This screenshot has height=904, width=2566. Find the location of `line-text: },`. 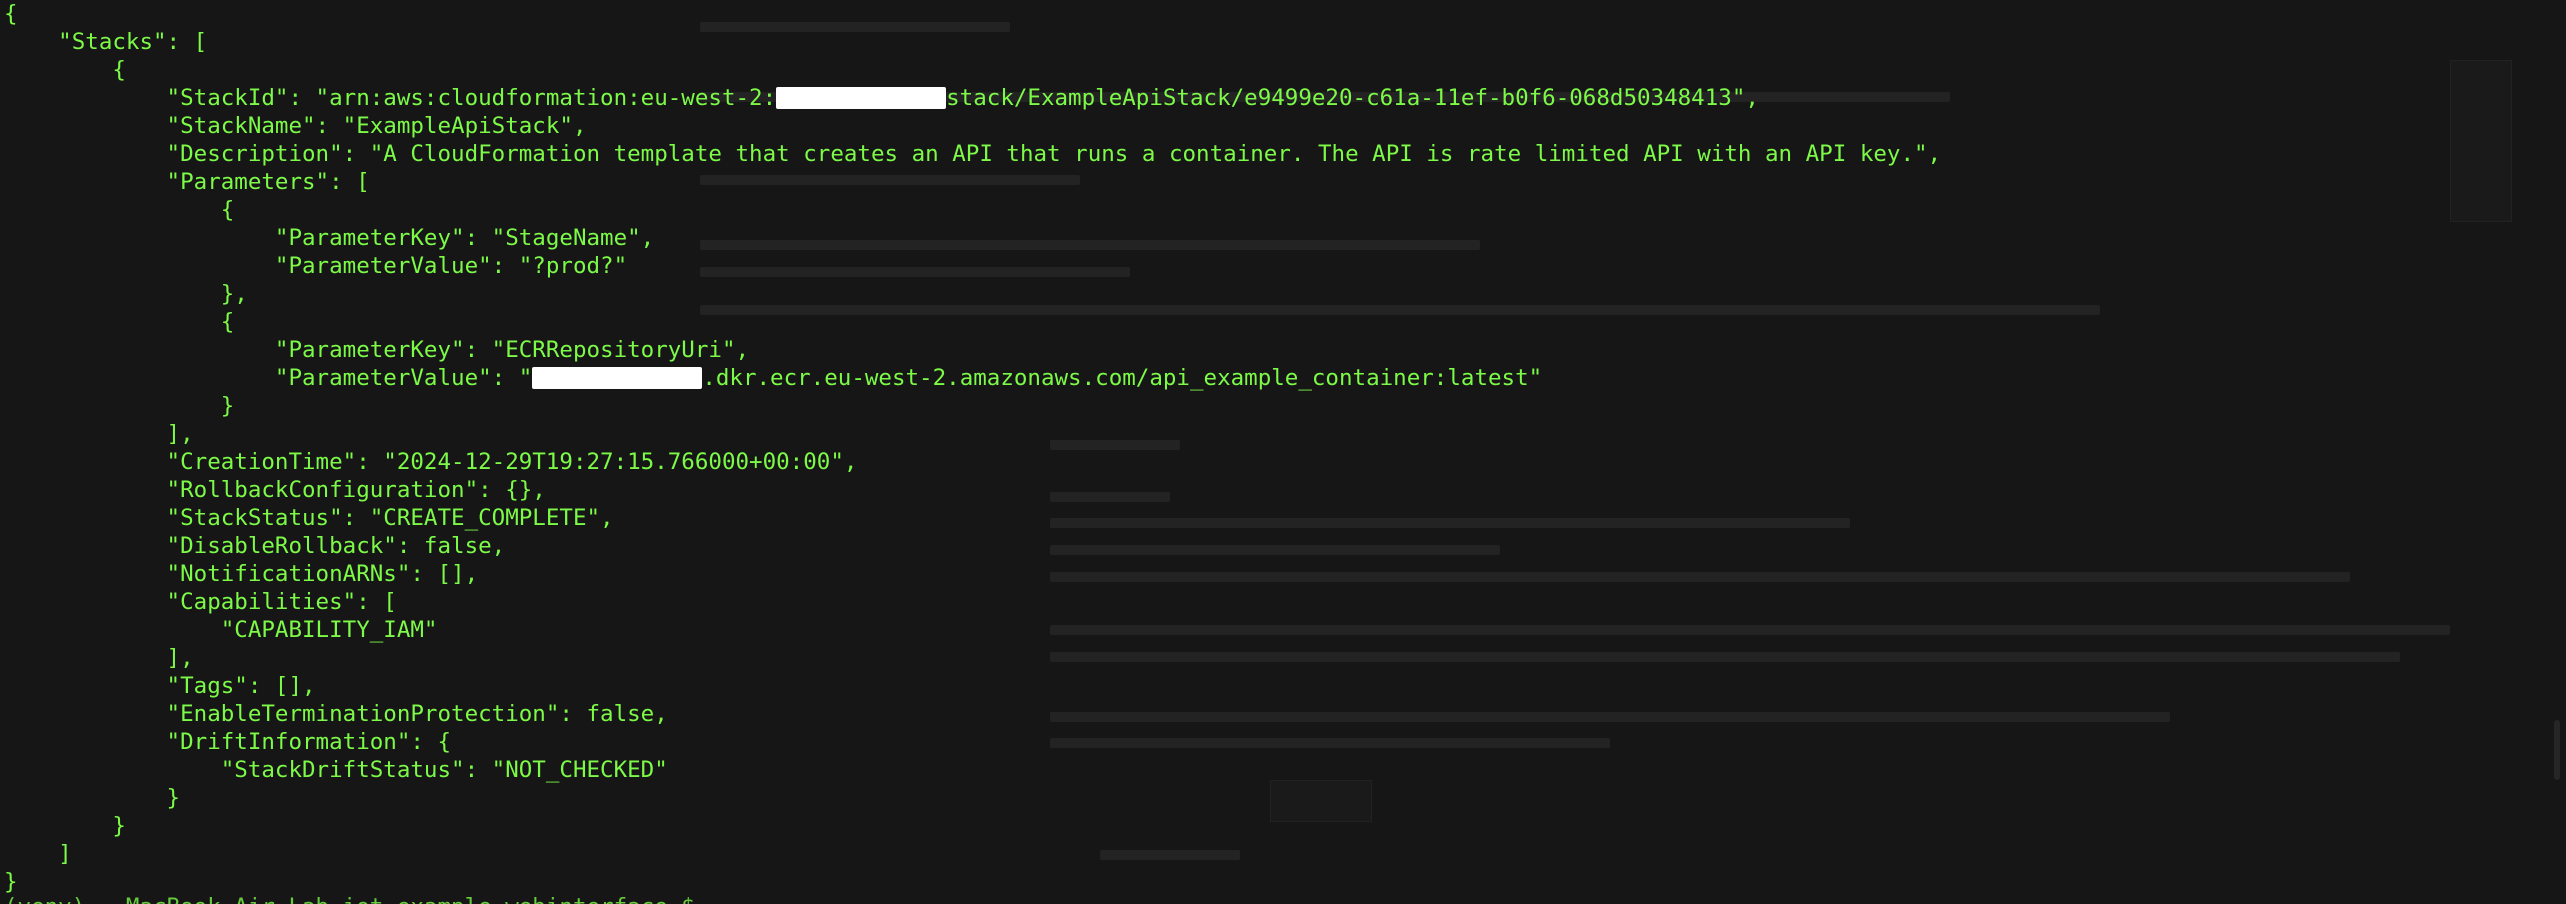

line-text: }, is located at coordinates (126, 294).